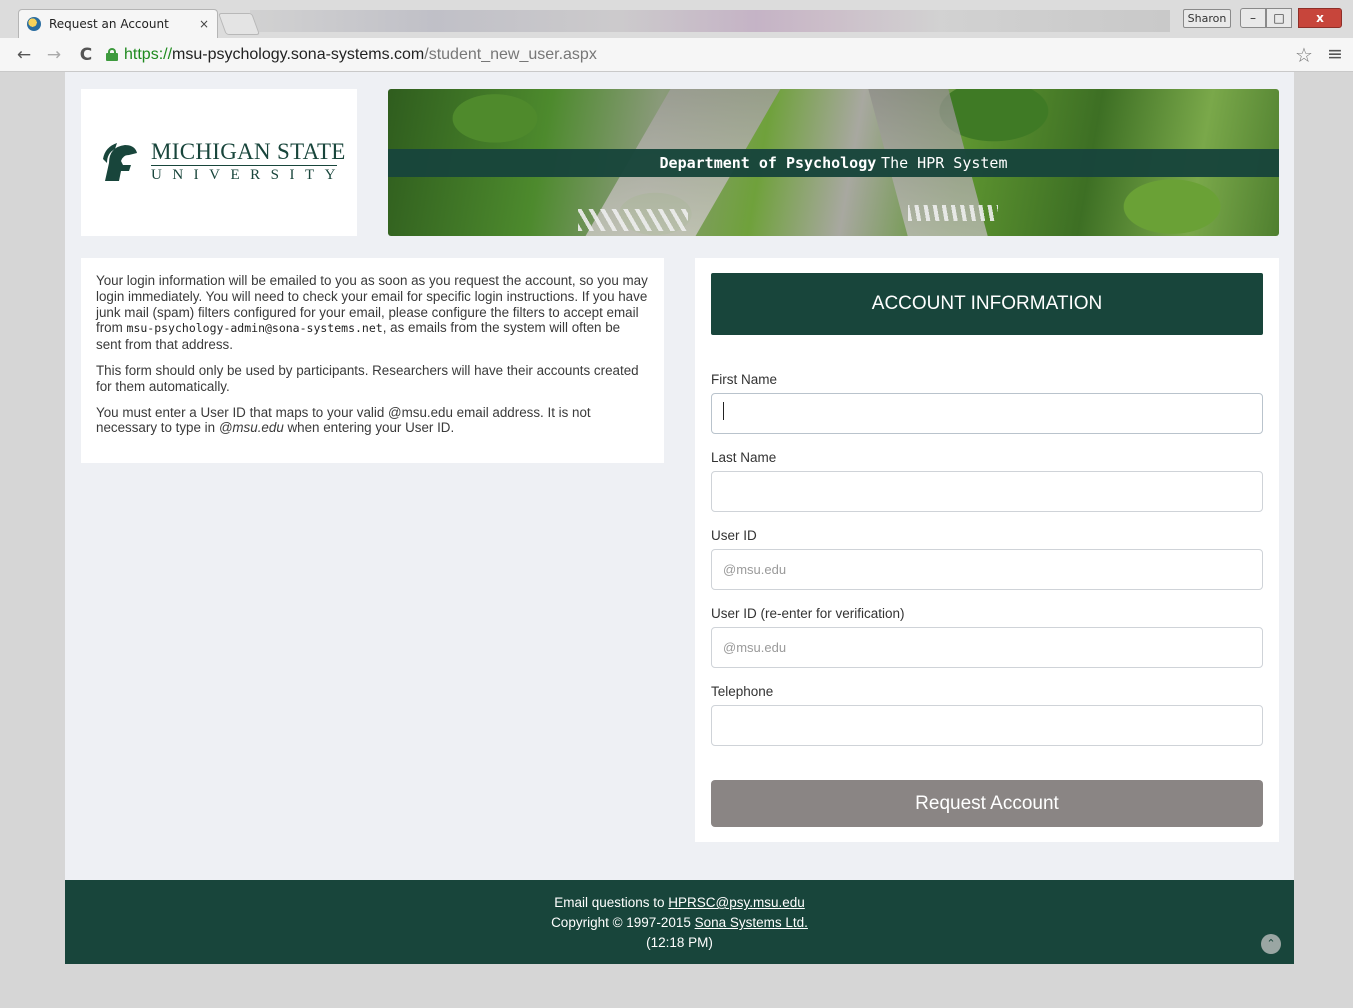 The width and height of the screenshot is (1353, 1008). Describe the element at coordinates (987, 491) in the screenshot. I see `last-name-input` at that location.